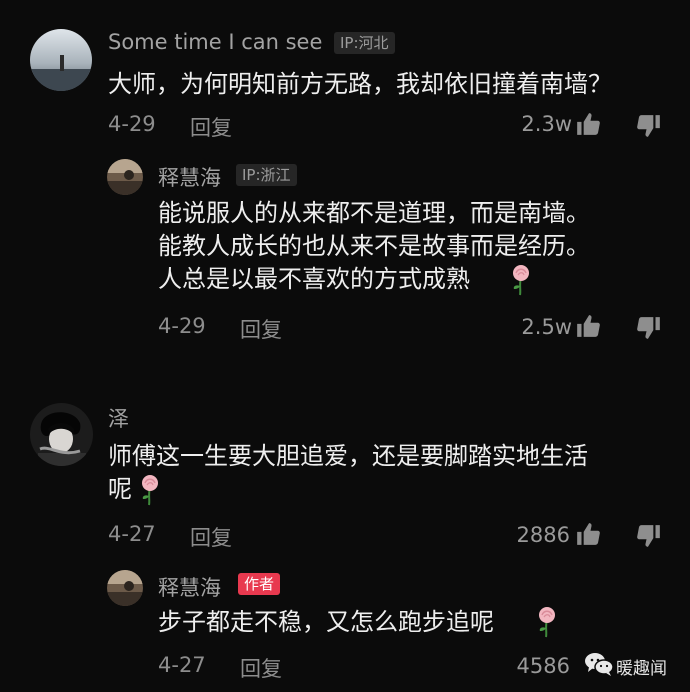 The image size is (690, 692). Describe the element at coordinates (546, 327) in the screenshot. I see `like-count: 2.5w` at that location.